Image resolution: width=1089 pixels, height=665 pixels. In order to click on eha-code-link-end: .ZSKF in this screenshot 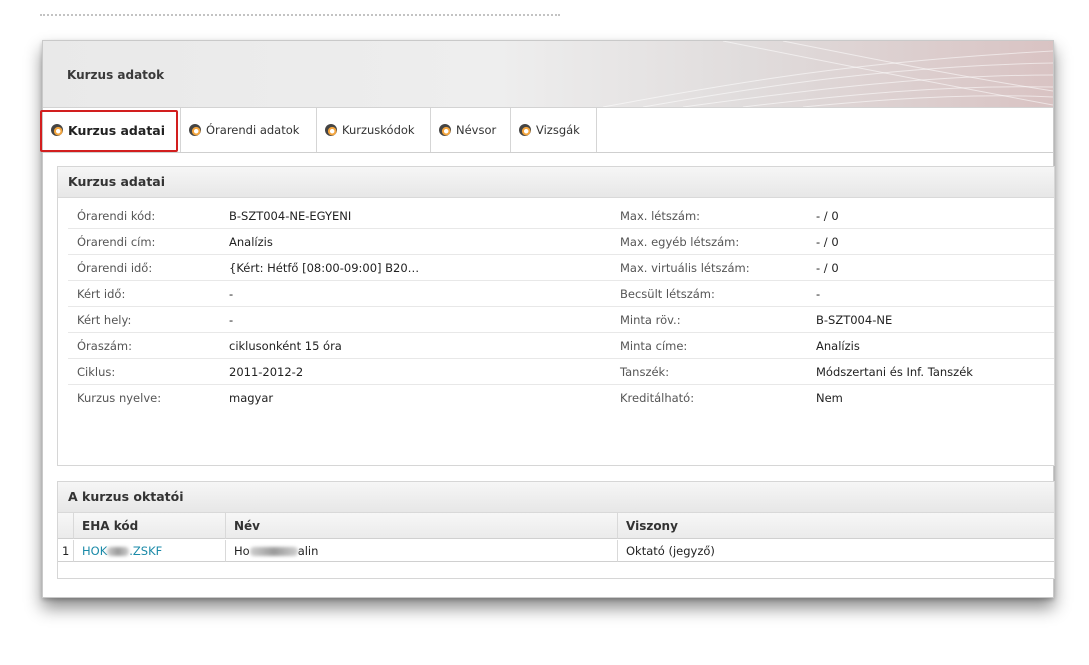, I will do `click(145, 551)`.